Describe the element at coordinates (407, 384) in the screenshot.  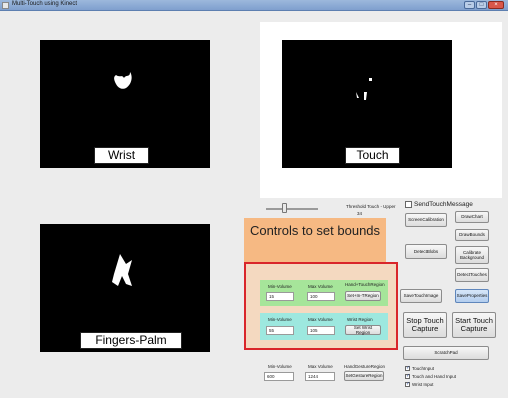
I see `wrist-input-box: ✓` at that location.